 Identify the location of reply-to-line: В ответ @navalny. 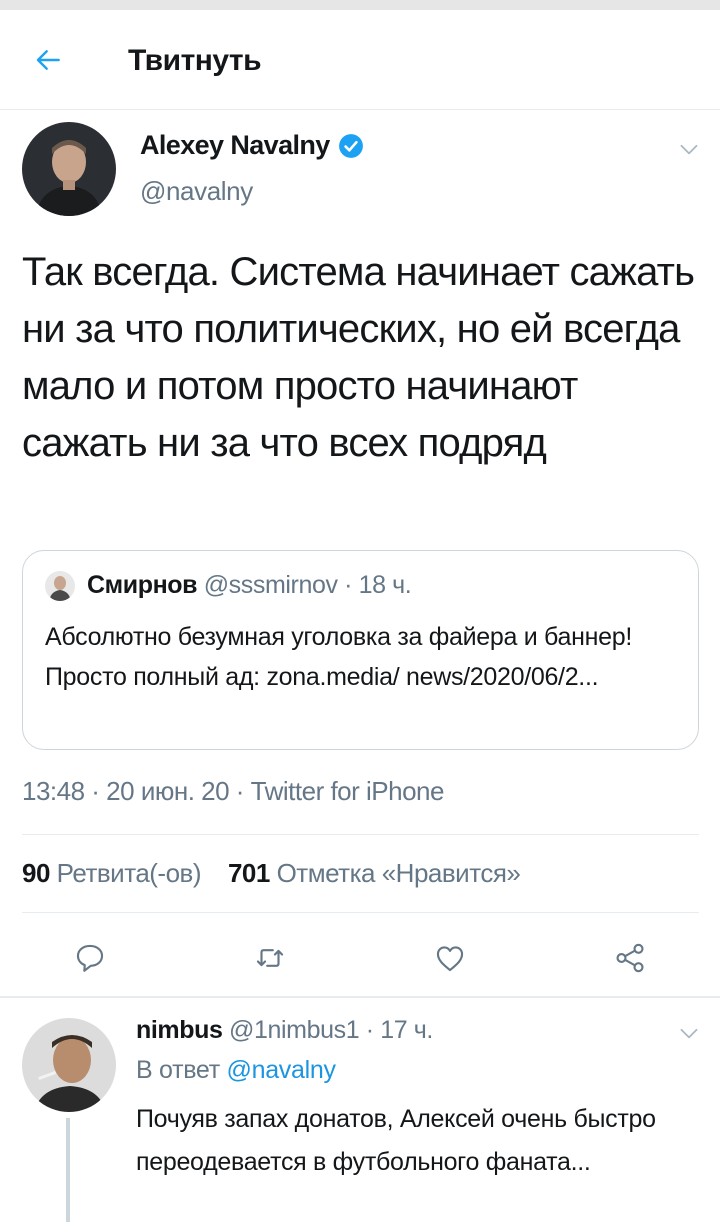
(236, 1070).